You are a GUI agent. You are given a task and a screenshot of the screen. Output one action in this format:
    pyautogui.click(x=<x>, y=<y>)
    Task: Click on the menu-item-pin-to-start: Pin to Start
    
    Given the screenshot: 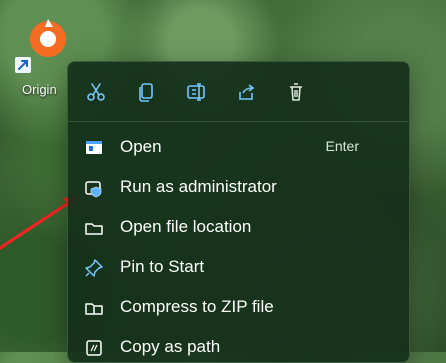 What is the action you would take?
    pyautogui.click(x=238, y=267)
    